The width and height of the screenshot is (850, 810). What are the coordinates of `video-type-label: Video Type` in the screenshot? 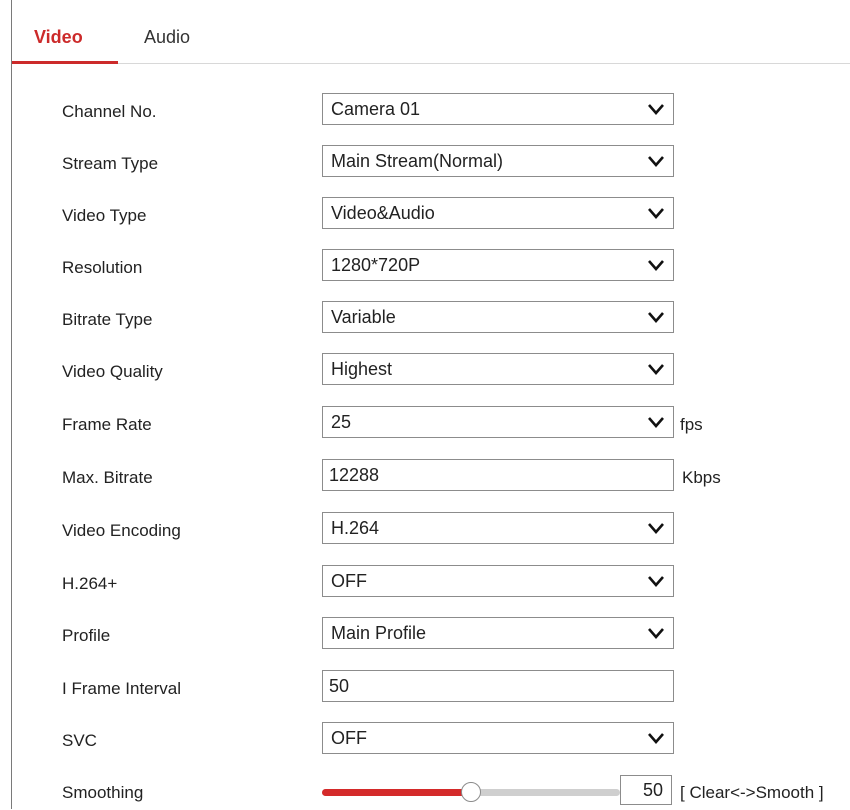 It's located at (104, 215).